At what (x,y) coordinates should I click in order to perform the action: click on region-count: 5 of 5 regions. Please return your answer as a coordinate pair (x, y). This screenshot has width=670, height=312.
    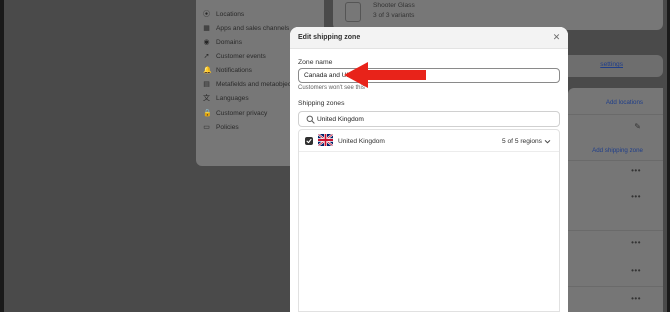
    Looking at the image, I should click on (522, 141).